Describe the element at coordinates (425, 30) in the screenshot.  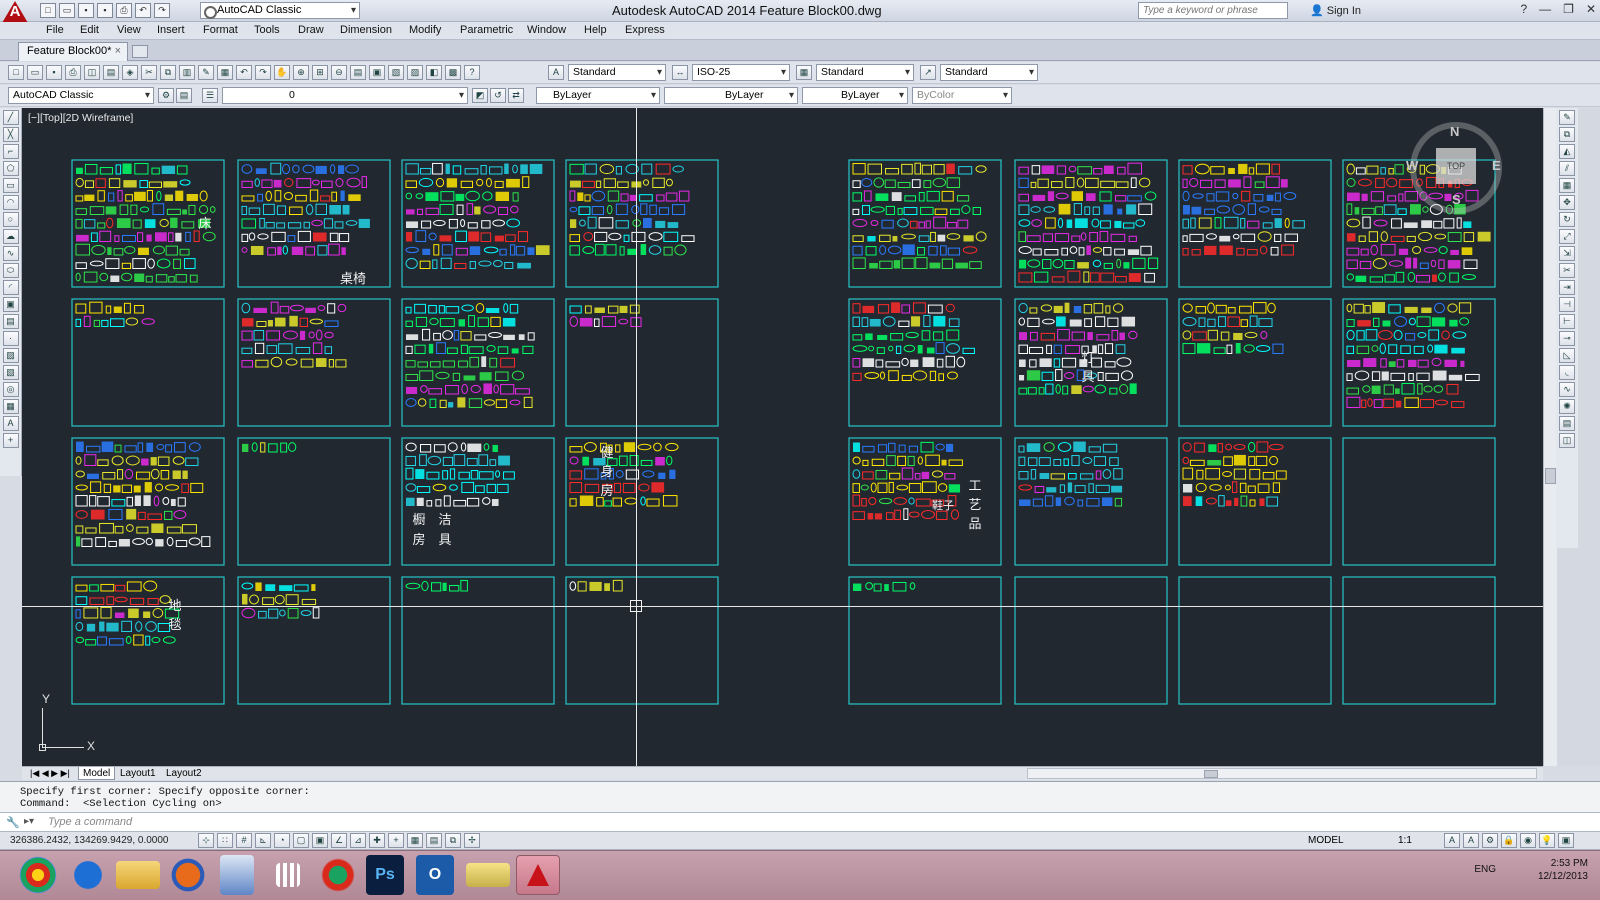
I see `menu-modify: Modify` at that location.